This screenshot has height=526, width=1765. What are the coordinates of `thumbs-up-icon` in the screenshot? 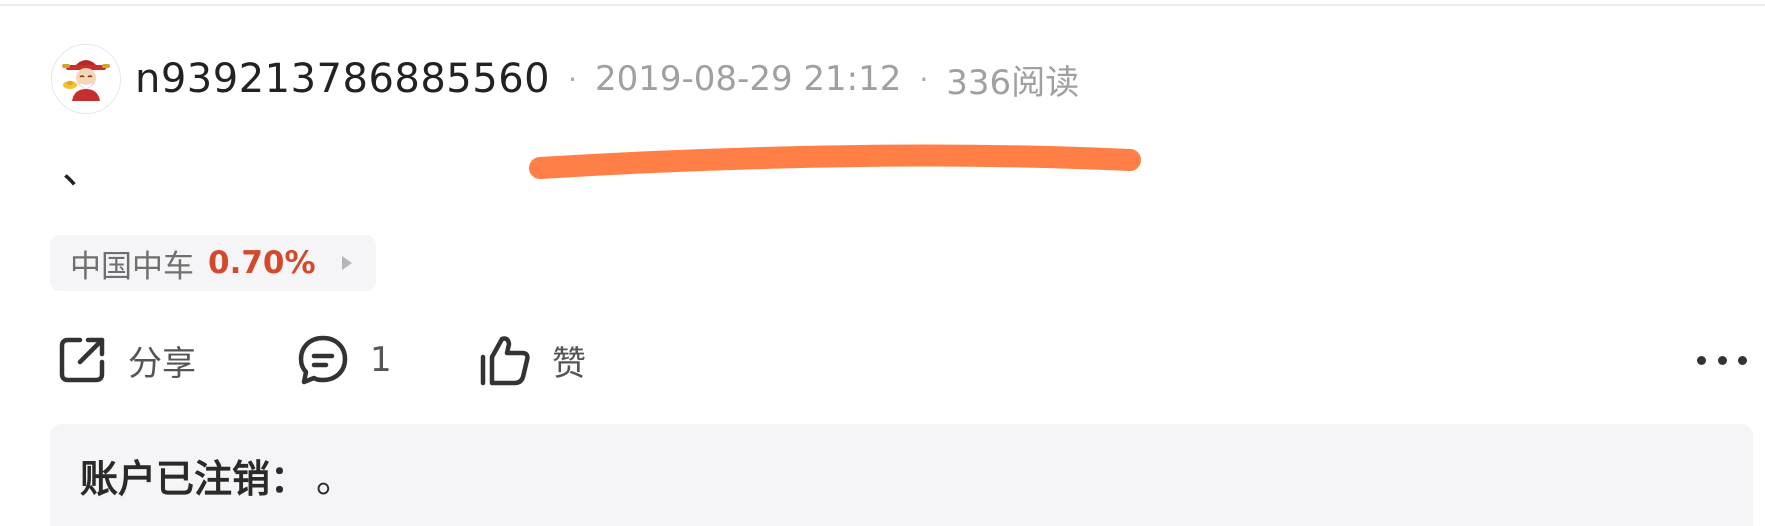 It's located at (505, 361).